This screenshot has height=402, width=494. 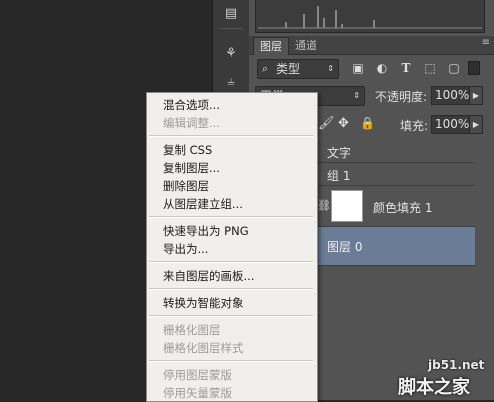 I want to click on menu-item-quick-export-png: 快速导出为 PNG, so click(x=206, y=231).